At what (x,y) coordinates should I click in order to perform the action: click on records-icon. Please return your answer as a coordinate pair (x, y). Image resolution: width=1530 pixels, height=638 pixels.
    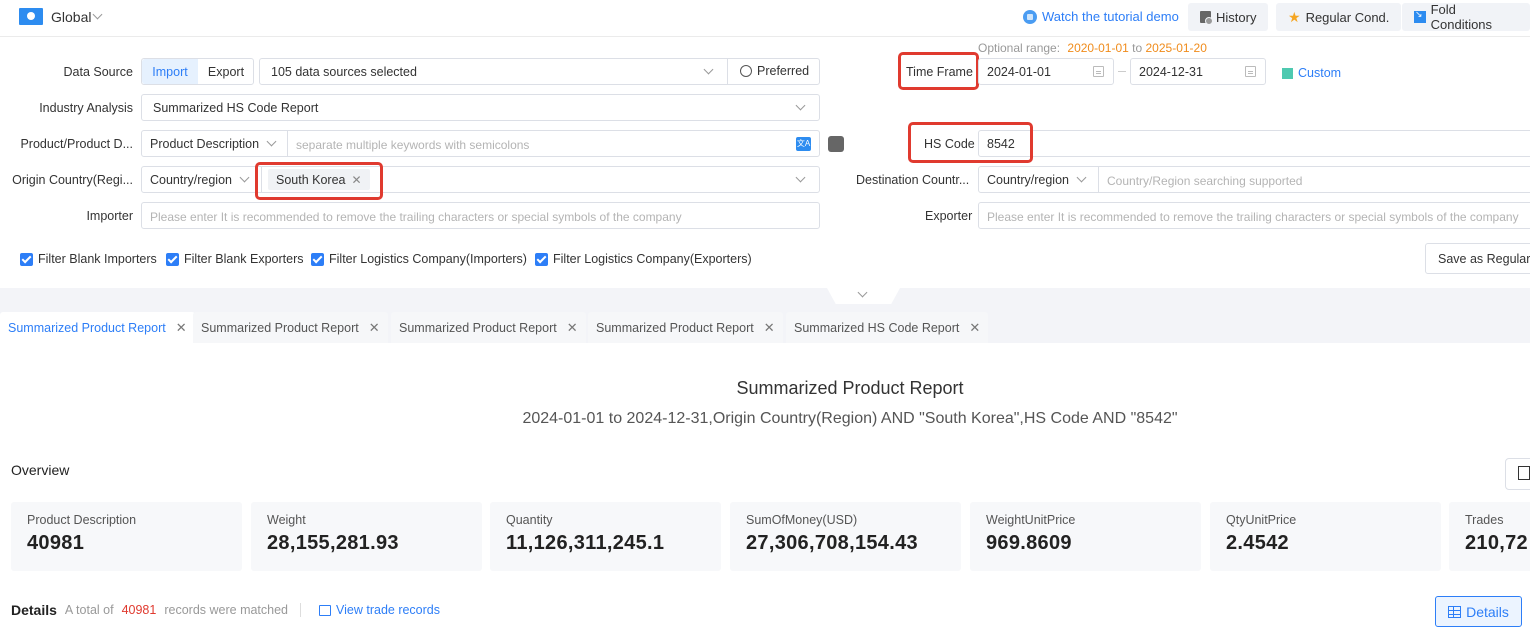
    Looking at the image, I should click on (325, 610).